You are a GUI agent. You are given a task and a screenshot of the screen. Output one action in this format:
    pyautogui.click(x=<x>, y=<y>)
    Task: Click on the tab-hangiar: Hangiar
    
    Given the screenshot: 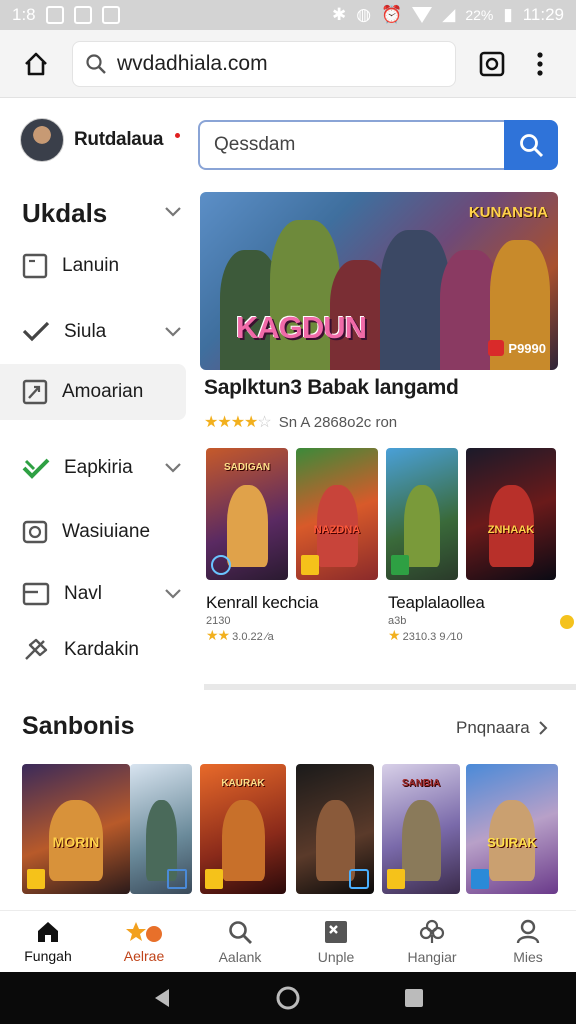 What is the action you would take?
    pyautogui.click(x=432, y=941)
    